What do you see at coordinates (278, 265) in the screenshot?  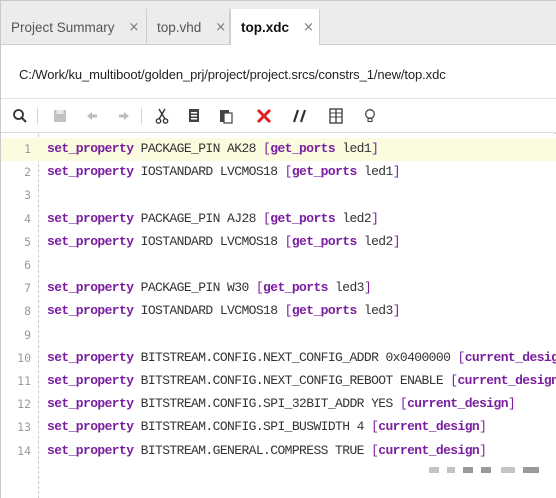 I see `code-line: 6` at bounding box center [278, 265].